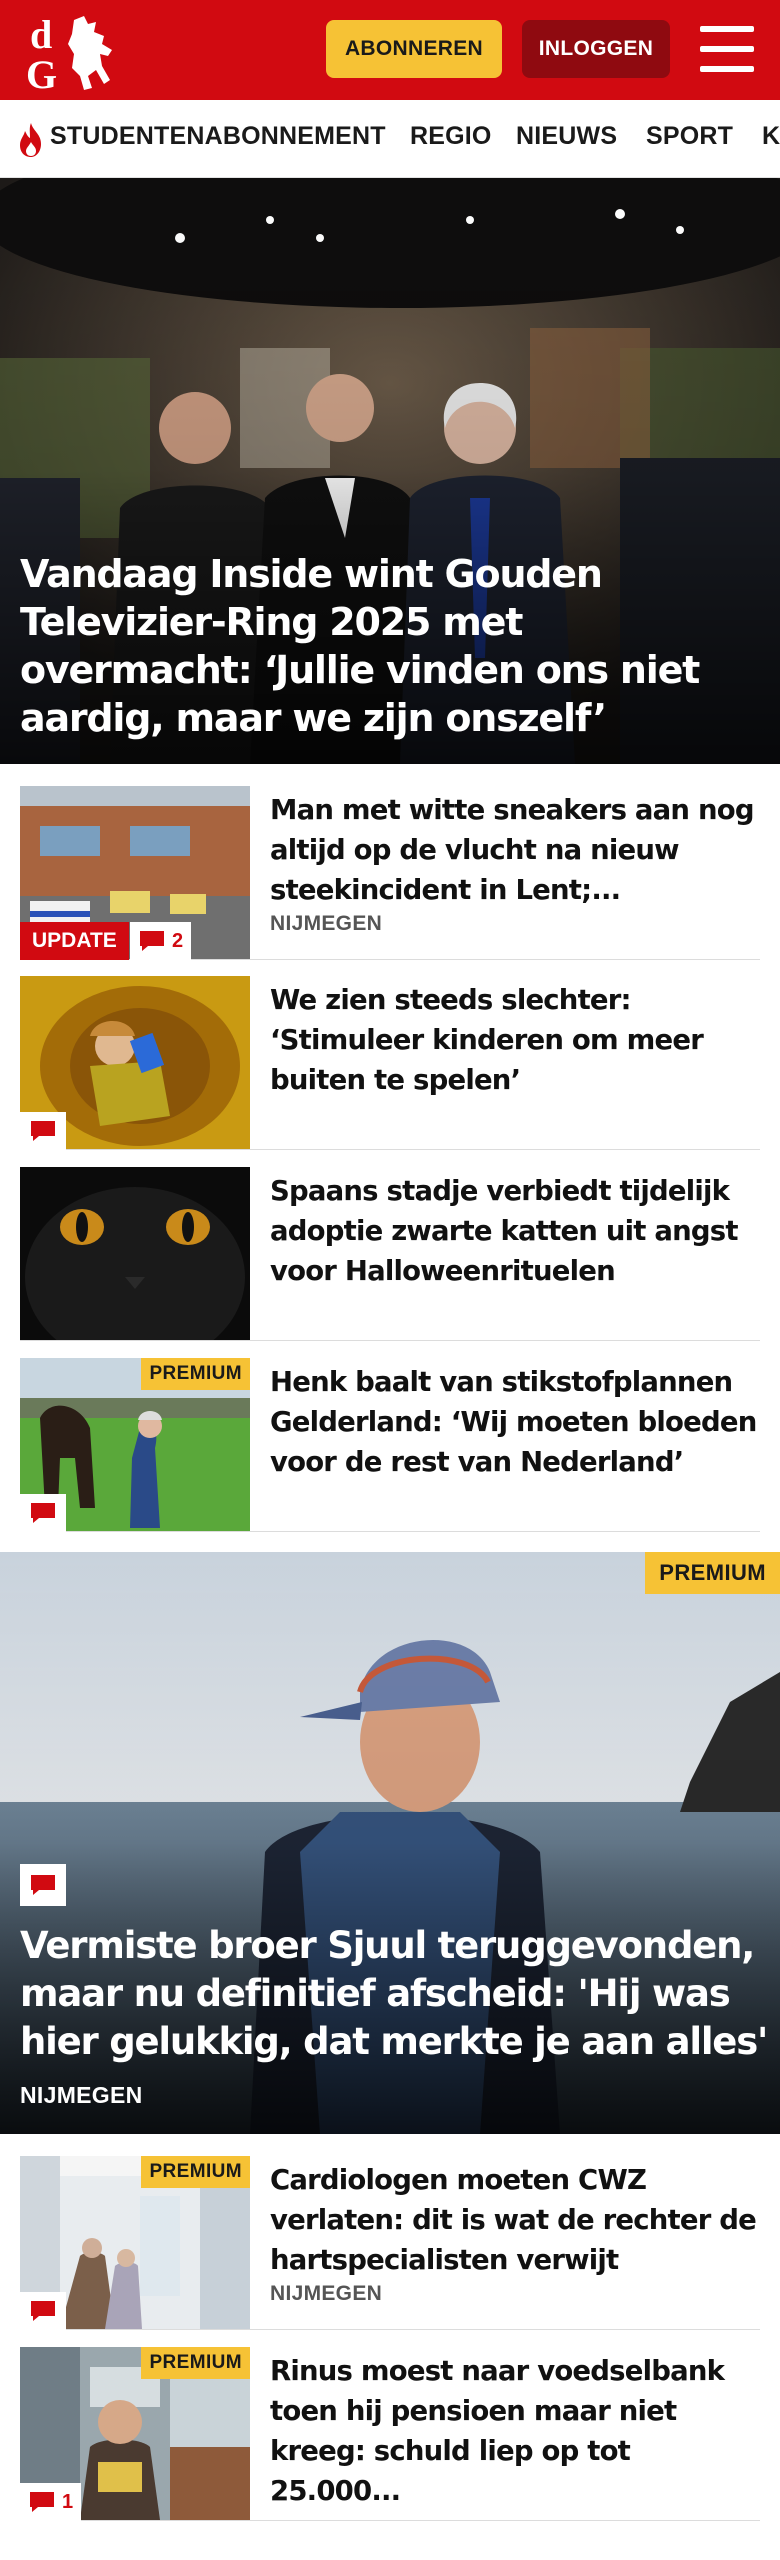 The height and width of the screenshot is (2560, 780). I want to click on login-button: INLOGGEN, so click(596, 49).